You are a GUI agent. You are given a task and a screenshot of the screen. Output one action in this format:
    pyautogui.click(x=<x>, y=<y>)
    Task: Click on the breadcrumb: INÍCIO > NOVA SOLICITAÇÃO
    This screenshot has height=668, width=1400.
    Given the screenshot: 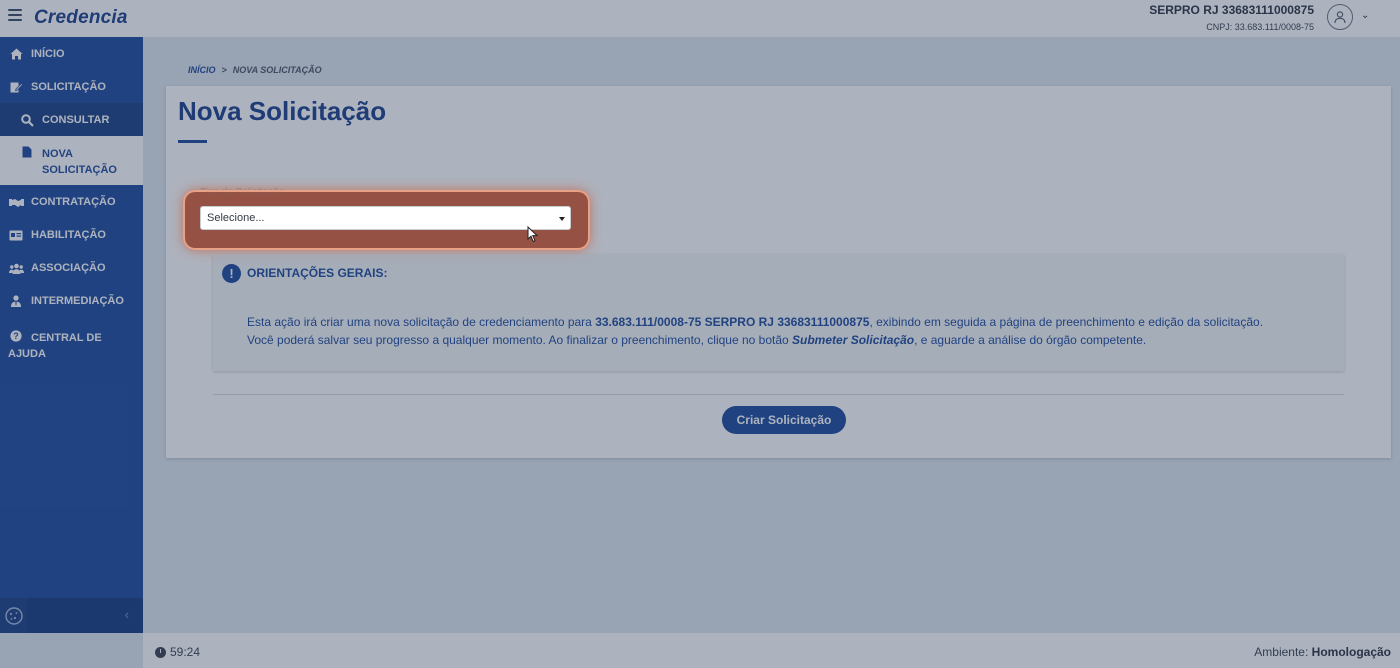 What is the action you would take?
    pyautogui.click(x=255, y=70)
    